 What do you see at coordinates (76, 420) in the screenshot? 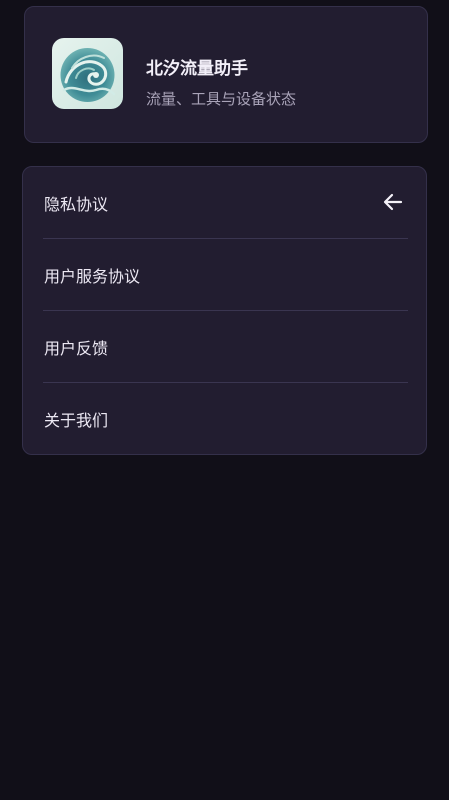
I see `menu-item-label: 关于我们` at bounding box center [76, 420].